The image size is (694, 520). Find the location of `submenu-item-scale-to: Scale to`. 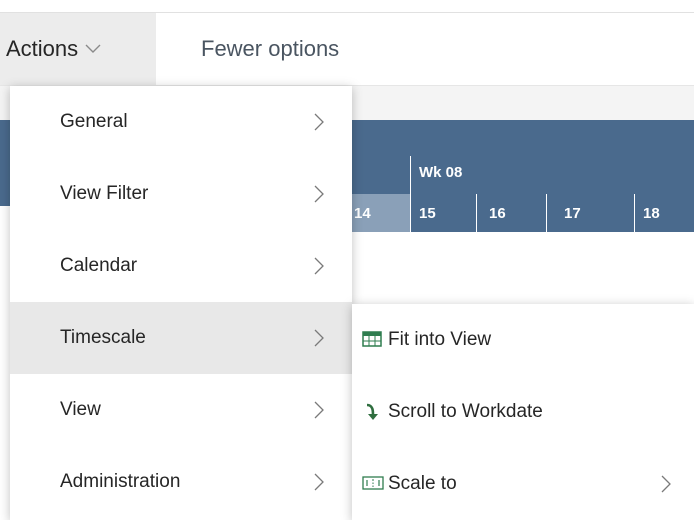

submenu-item-scale-to: Scale to is located at coordinates (523, 484).